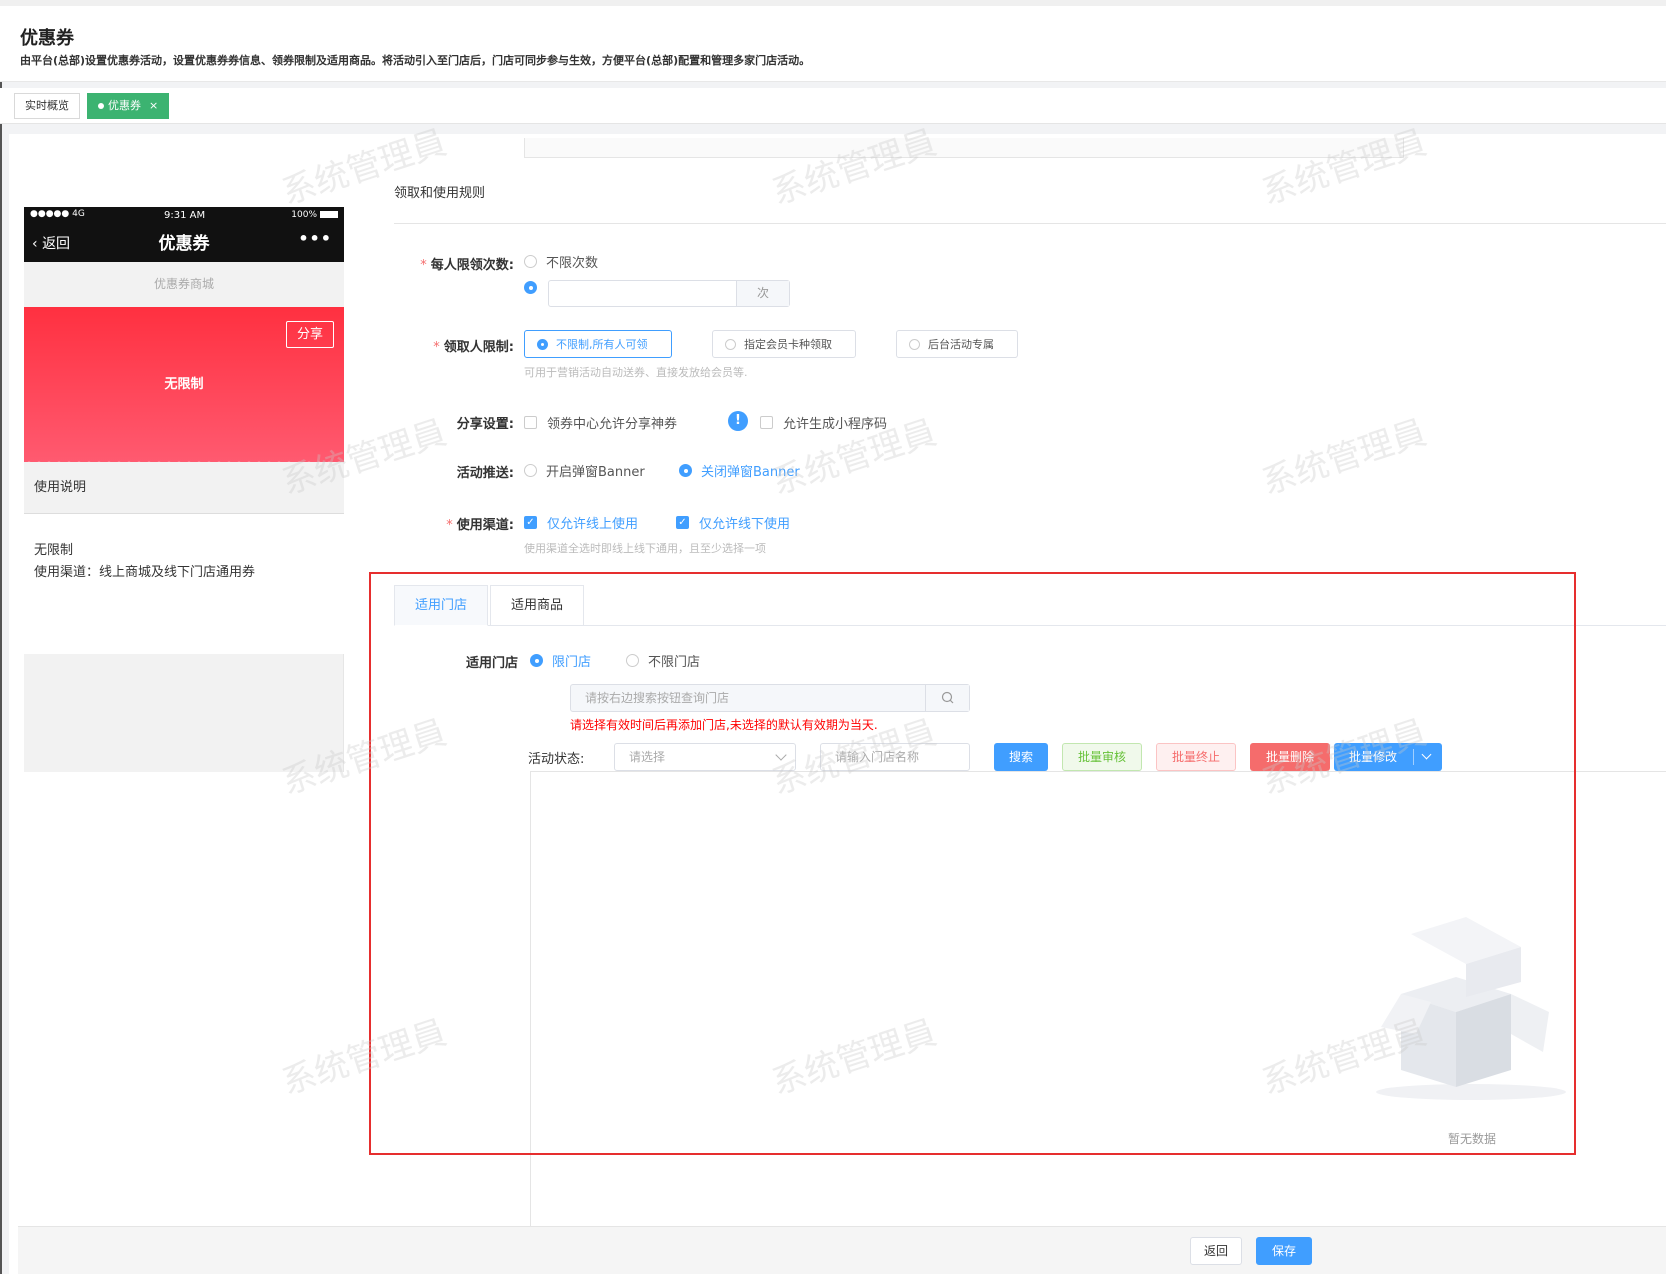  I want to click on page-title: 优惠券, so click(47, 38).